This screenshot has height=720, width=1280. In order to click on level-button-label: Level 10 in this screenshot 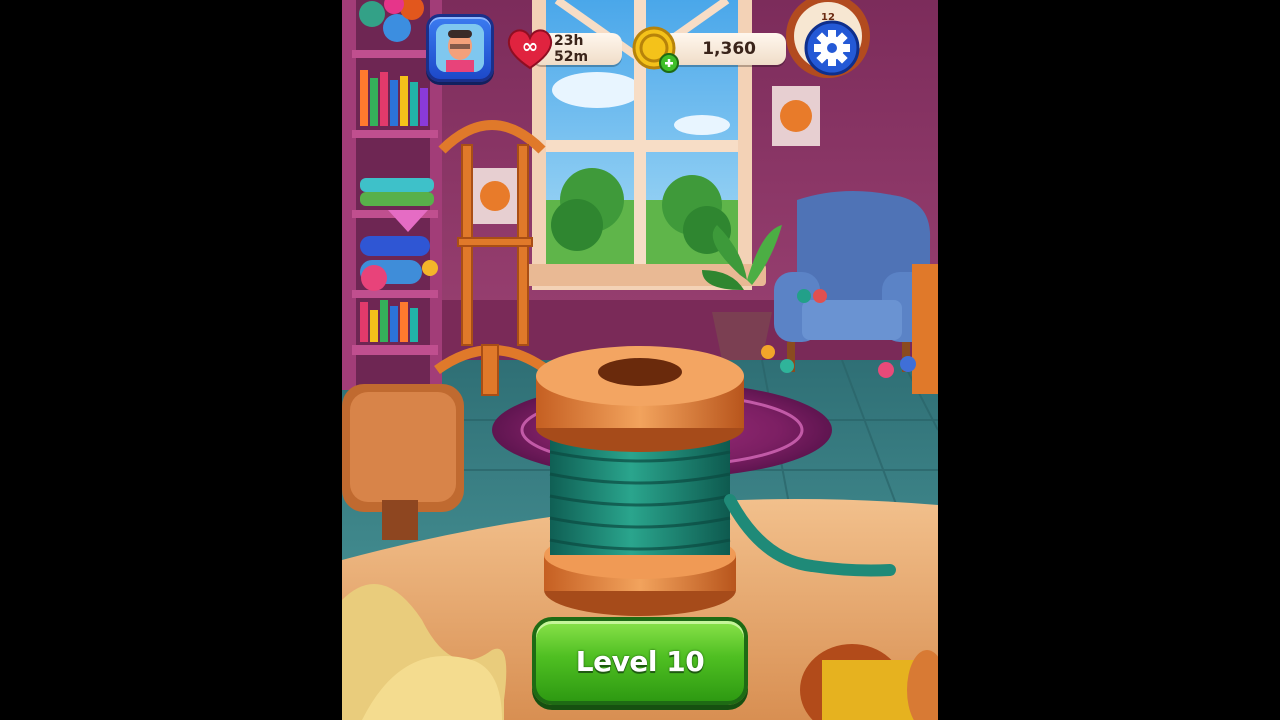, I will do `click(640, 661)`.